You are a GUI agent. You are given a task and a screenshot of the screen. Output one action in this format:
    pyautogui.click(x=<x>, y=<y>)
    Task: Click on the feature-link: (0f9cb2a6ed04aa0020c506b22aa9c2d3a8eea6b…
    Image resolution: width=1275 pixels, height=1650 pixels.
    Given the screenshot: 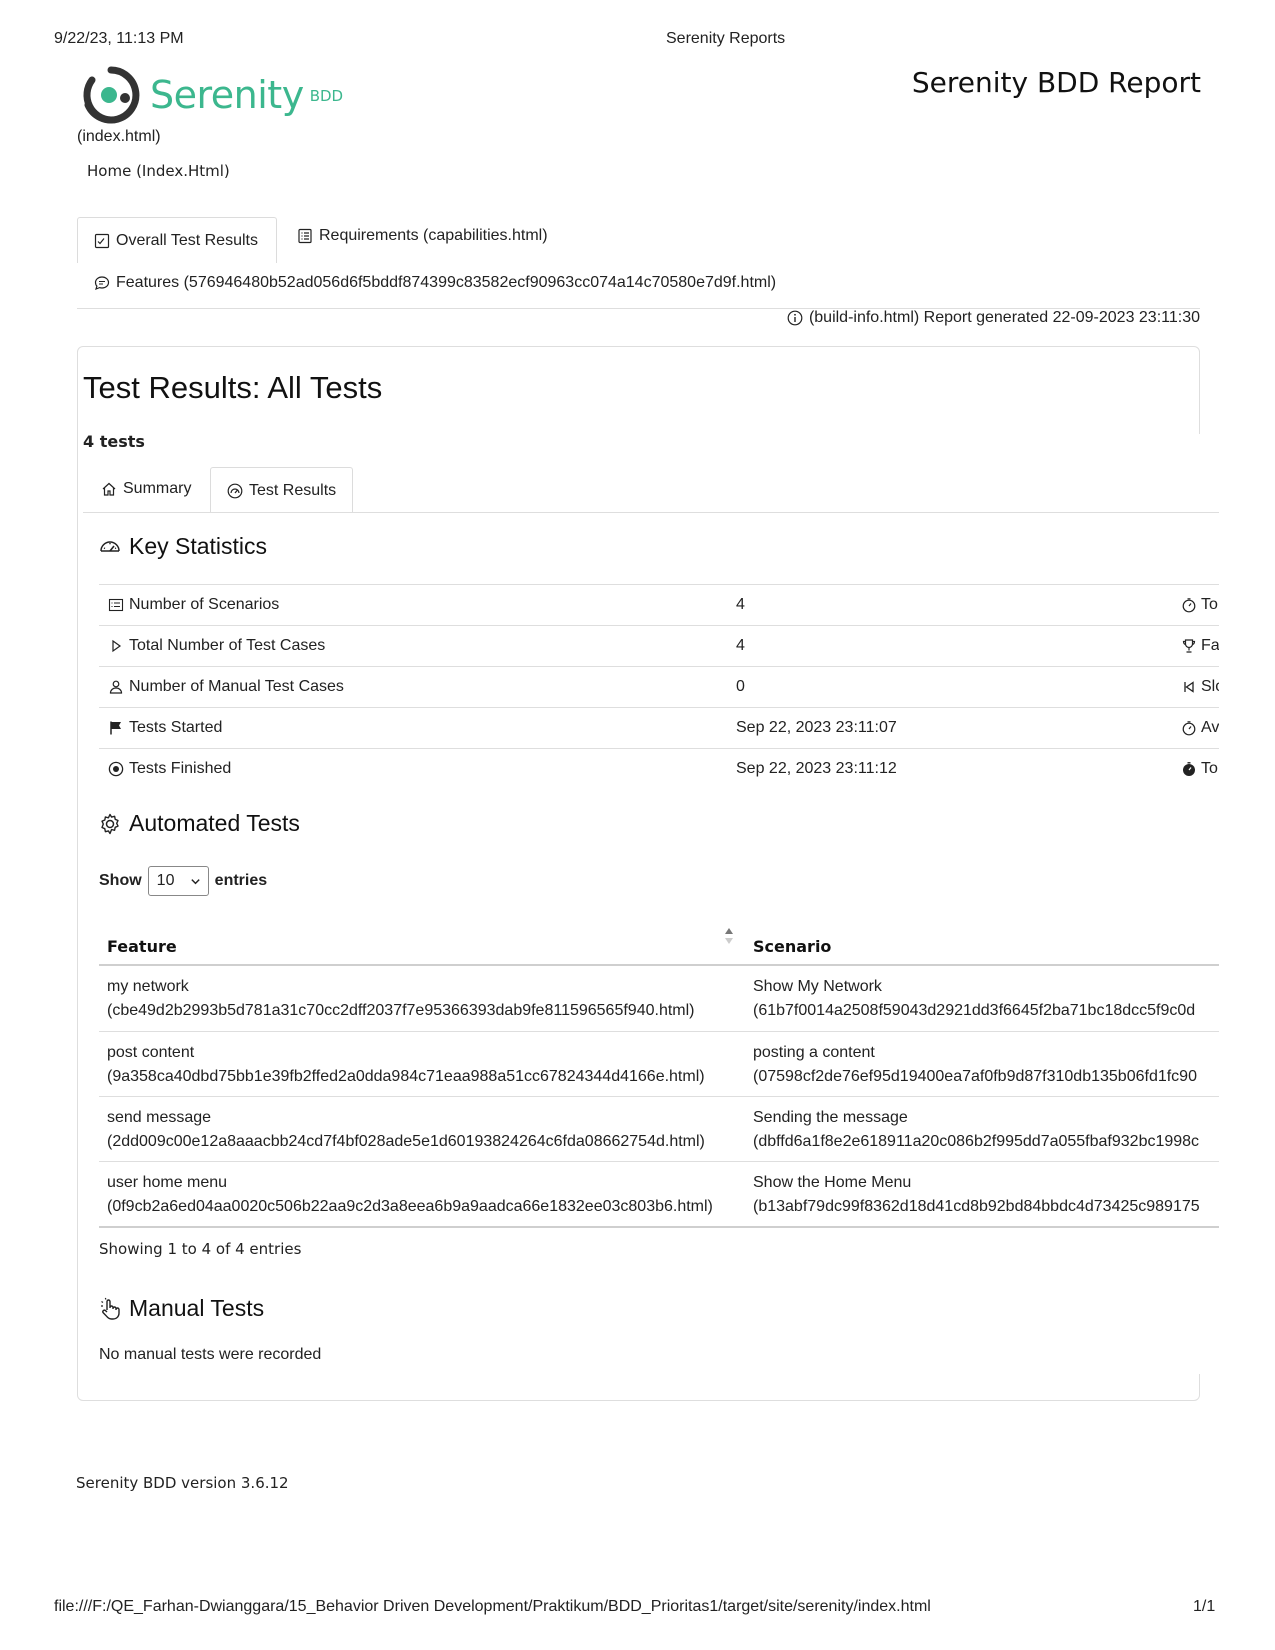 What is the action you would take?
    pyautogui.click(x=410, y=1207)
    